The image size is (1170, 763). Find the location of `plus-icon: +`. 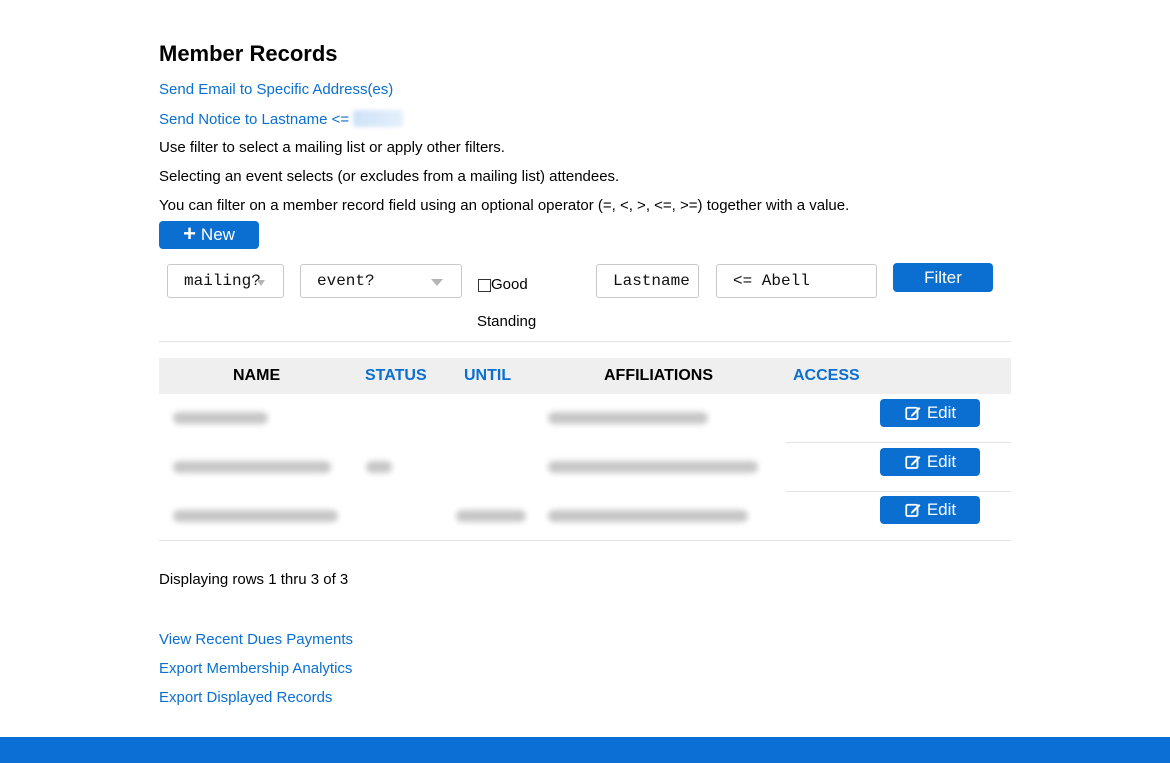

plus-icon: + is located at coordinates (189, 233).